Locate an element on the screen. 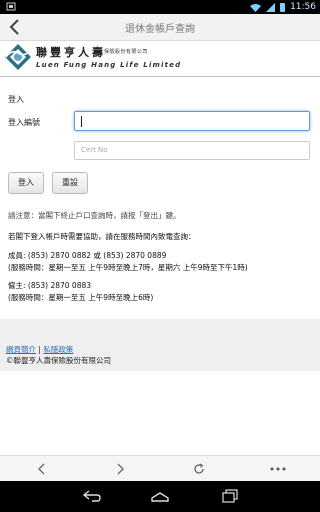 The height and width of the screenshot is (512, 320). login-id-label: 登入編號 is located at coordinates (24, 122).